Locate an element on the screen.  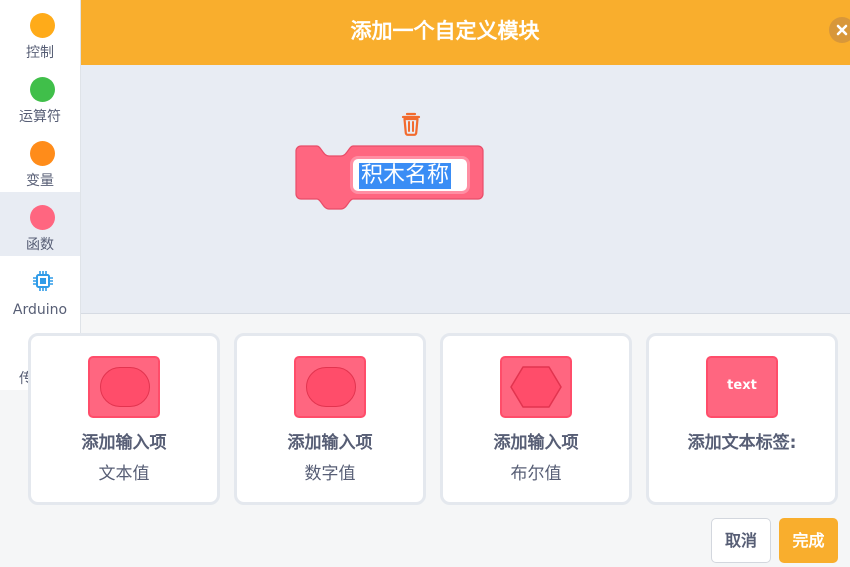
card-subtitle: 文本值 is located at coordinates (124, 474).